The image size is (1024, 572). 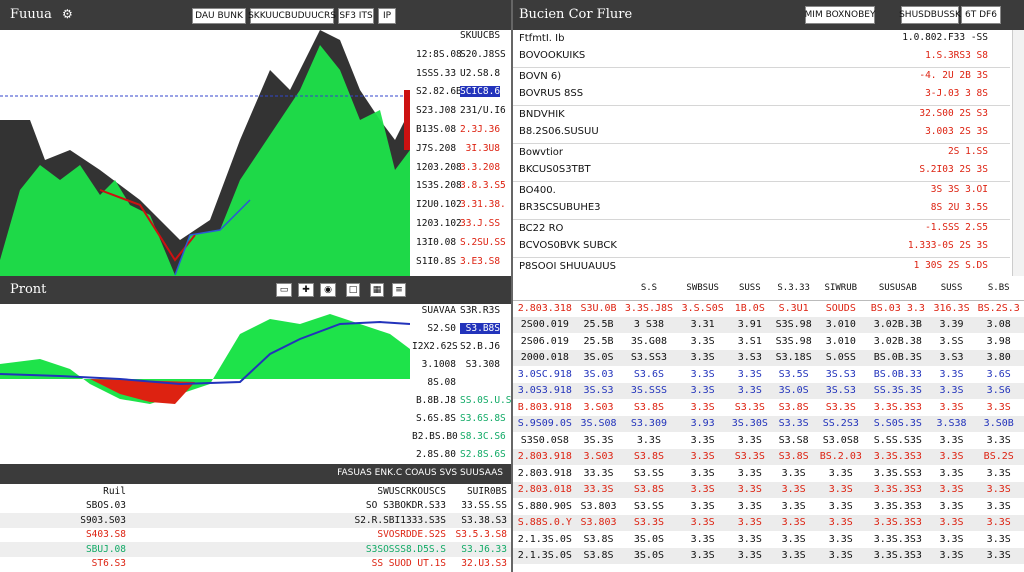 I want to click on grid-cell: S3U.0B, so click(x=598, y=308).